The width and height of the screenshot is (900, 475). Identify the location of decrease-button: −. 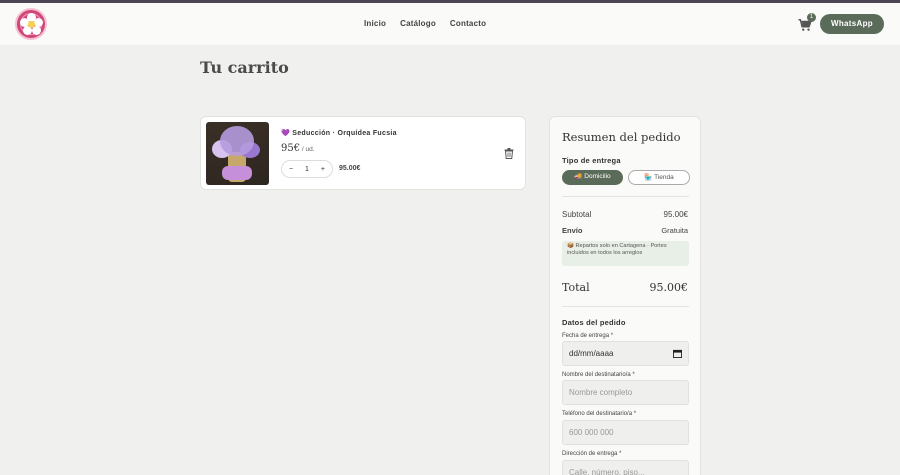
(291, 169).